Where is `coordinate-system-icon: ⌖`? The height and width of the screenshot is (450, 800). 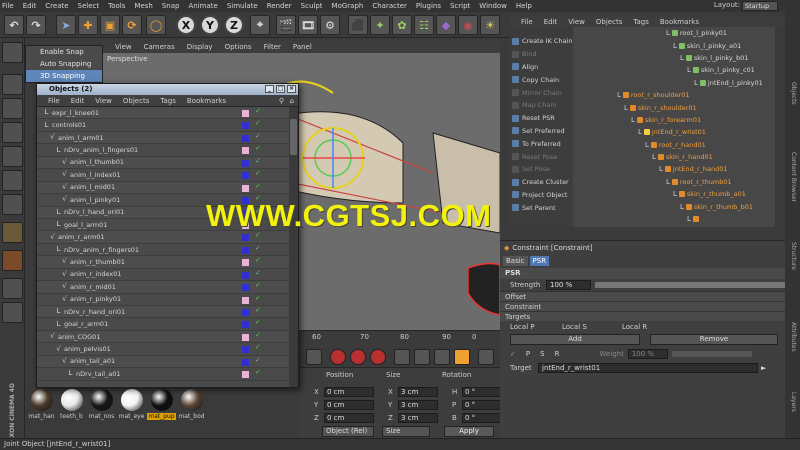
coordinate-system-icon: ⌖ is located at coordinates (260, 25).